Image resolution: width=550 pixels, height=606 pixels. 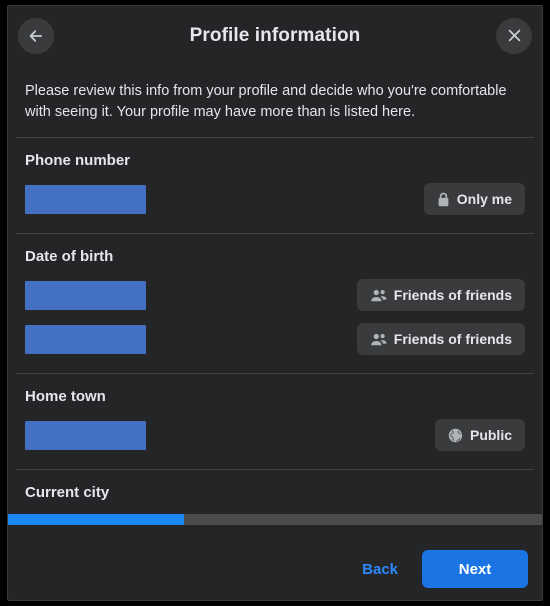 What do you see at coordinates (490, 435) in the screenshot?
I see `audience-label: Public` at bounding box center [490, 435].